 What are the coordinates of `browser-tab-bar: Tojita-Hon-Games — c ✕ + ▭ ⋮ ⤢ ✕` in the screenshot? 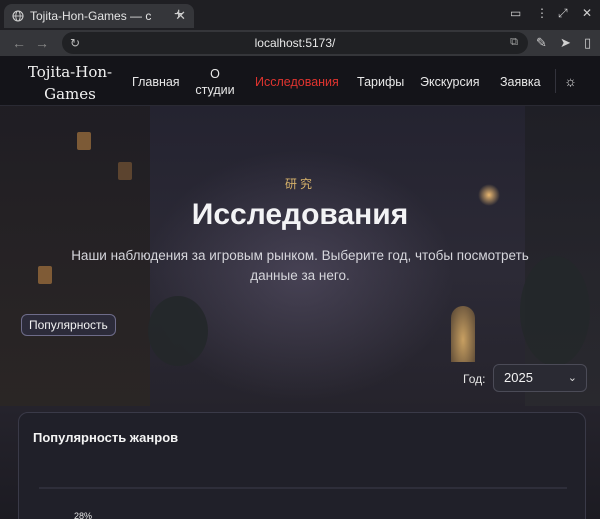 It's located at (300, 15).